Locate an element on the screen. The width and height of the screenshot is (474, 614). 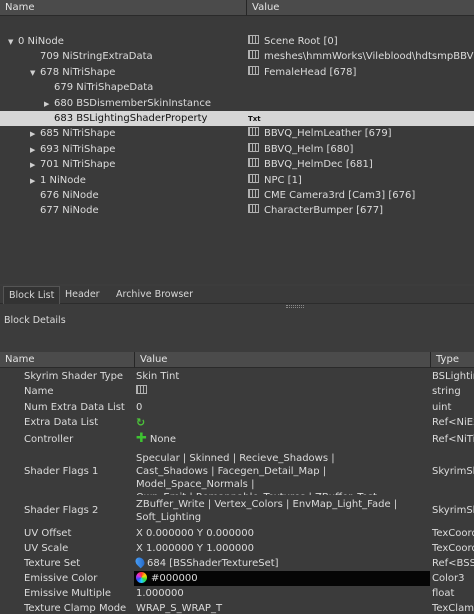
detail-row: Name string is located at coordinates (237, 391).